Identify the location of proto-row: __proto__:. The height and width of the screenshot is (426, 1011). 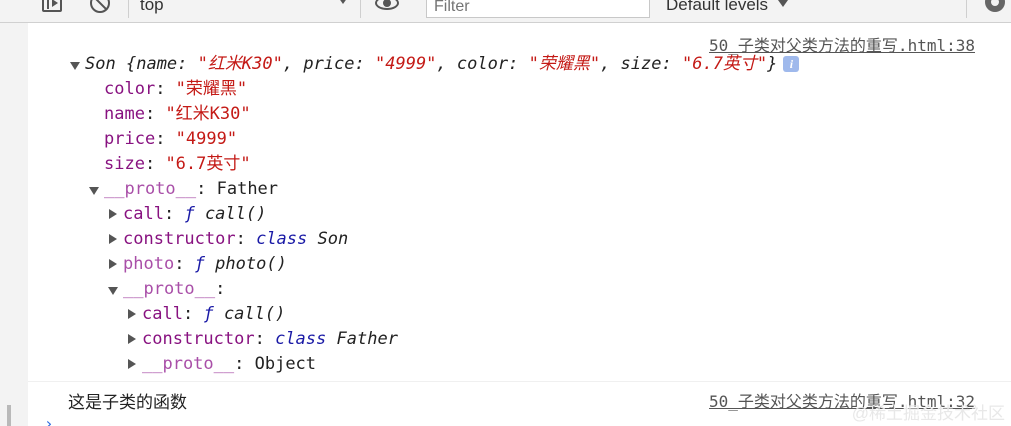
(174, 289).